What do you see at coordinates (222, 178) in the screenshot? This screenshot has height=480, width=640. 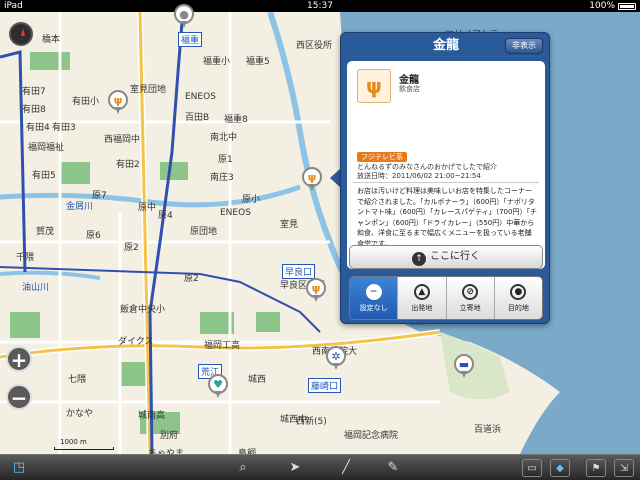 I see `map-label: 南庄3` at bounding box center [222, 178].